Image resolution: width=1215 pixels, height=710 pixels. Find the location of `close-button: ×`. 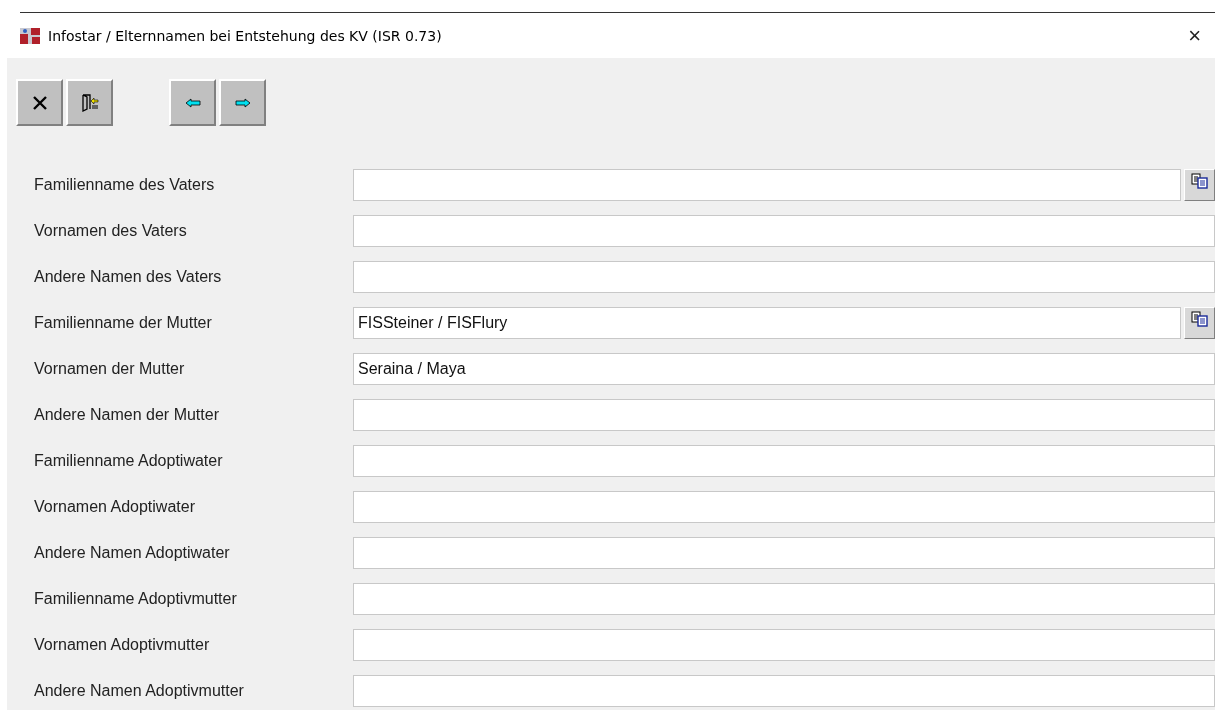

close-button: × is located at coordinates (1194, 35).